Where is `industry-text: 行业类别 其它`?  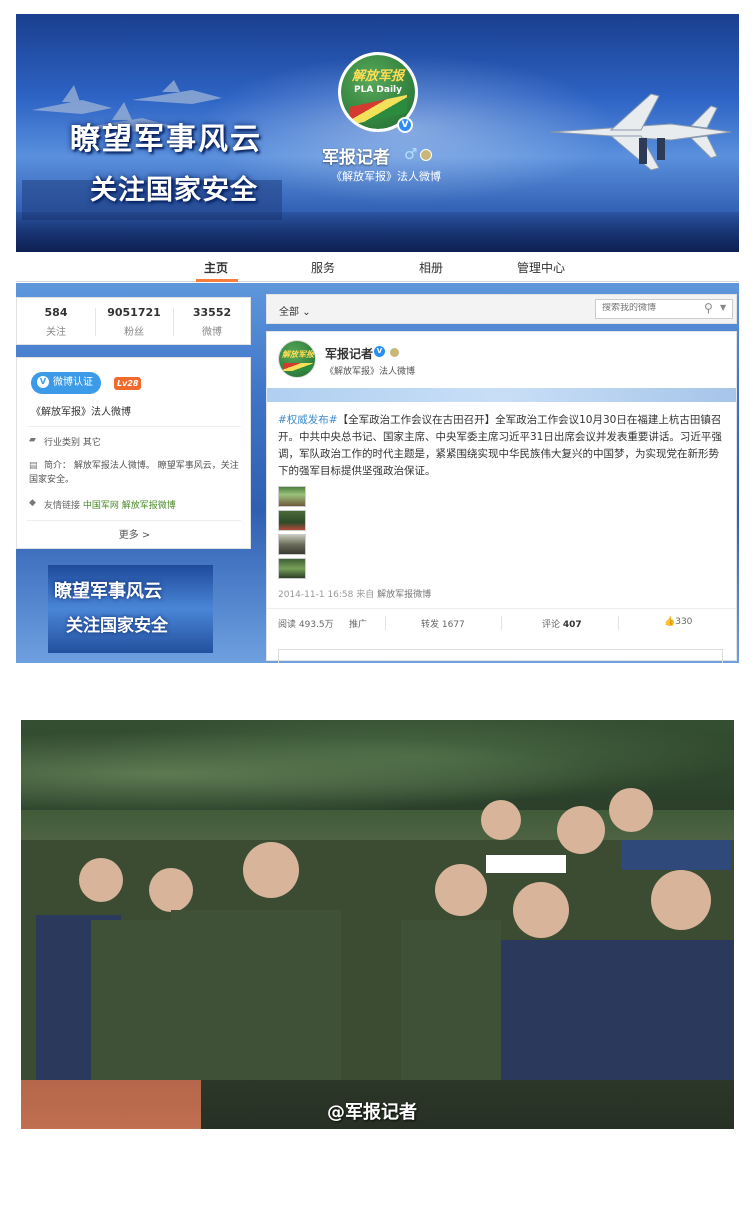
industry-text: 行业类别 其它 is located at coordinates (72, 443).